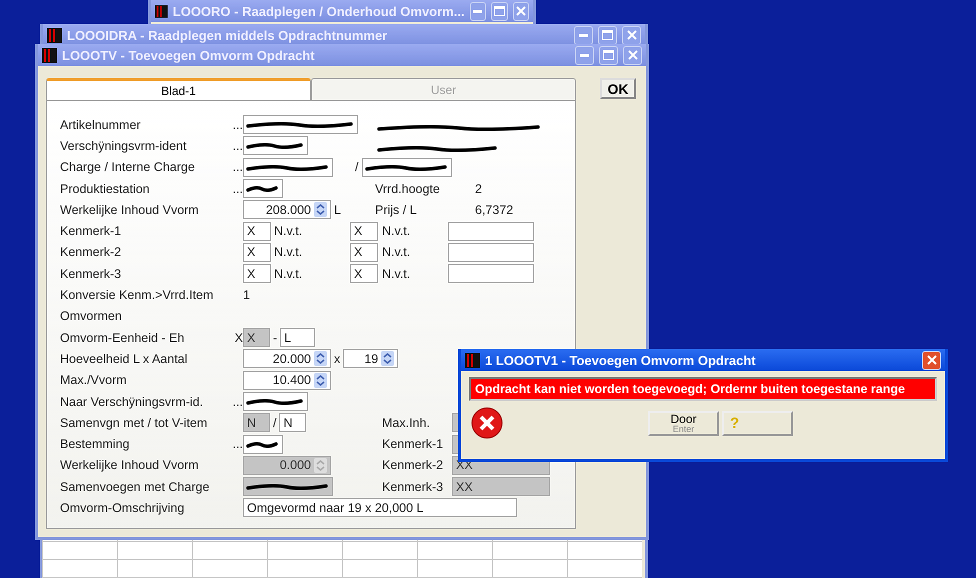 Image resolution: width=976 pixels, height=578 pixels. I want to click on form-text: X, so click(238, 337).